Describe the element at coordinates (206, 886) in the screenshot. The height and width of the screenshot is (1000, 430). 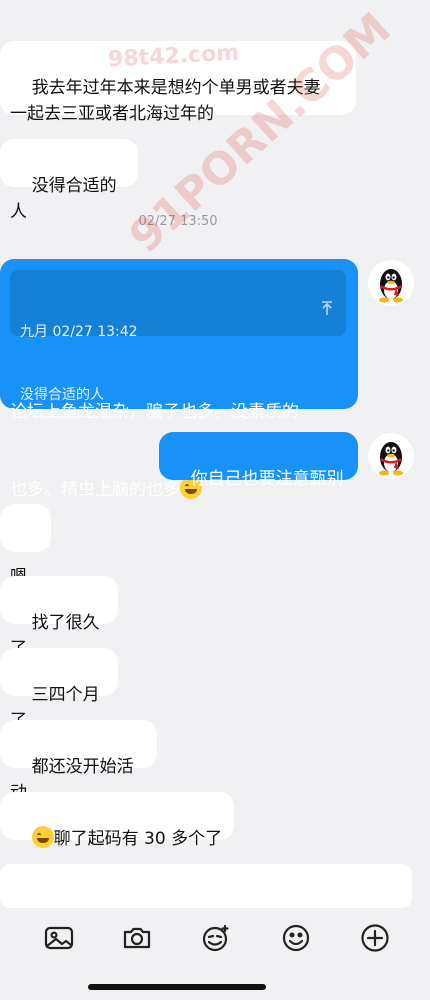
I see `message-input` at that location.